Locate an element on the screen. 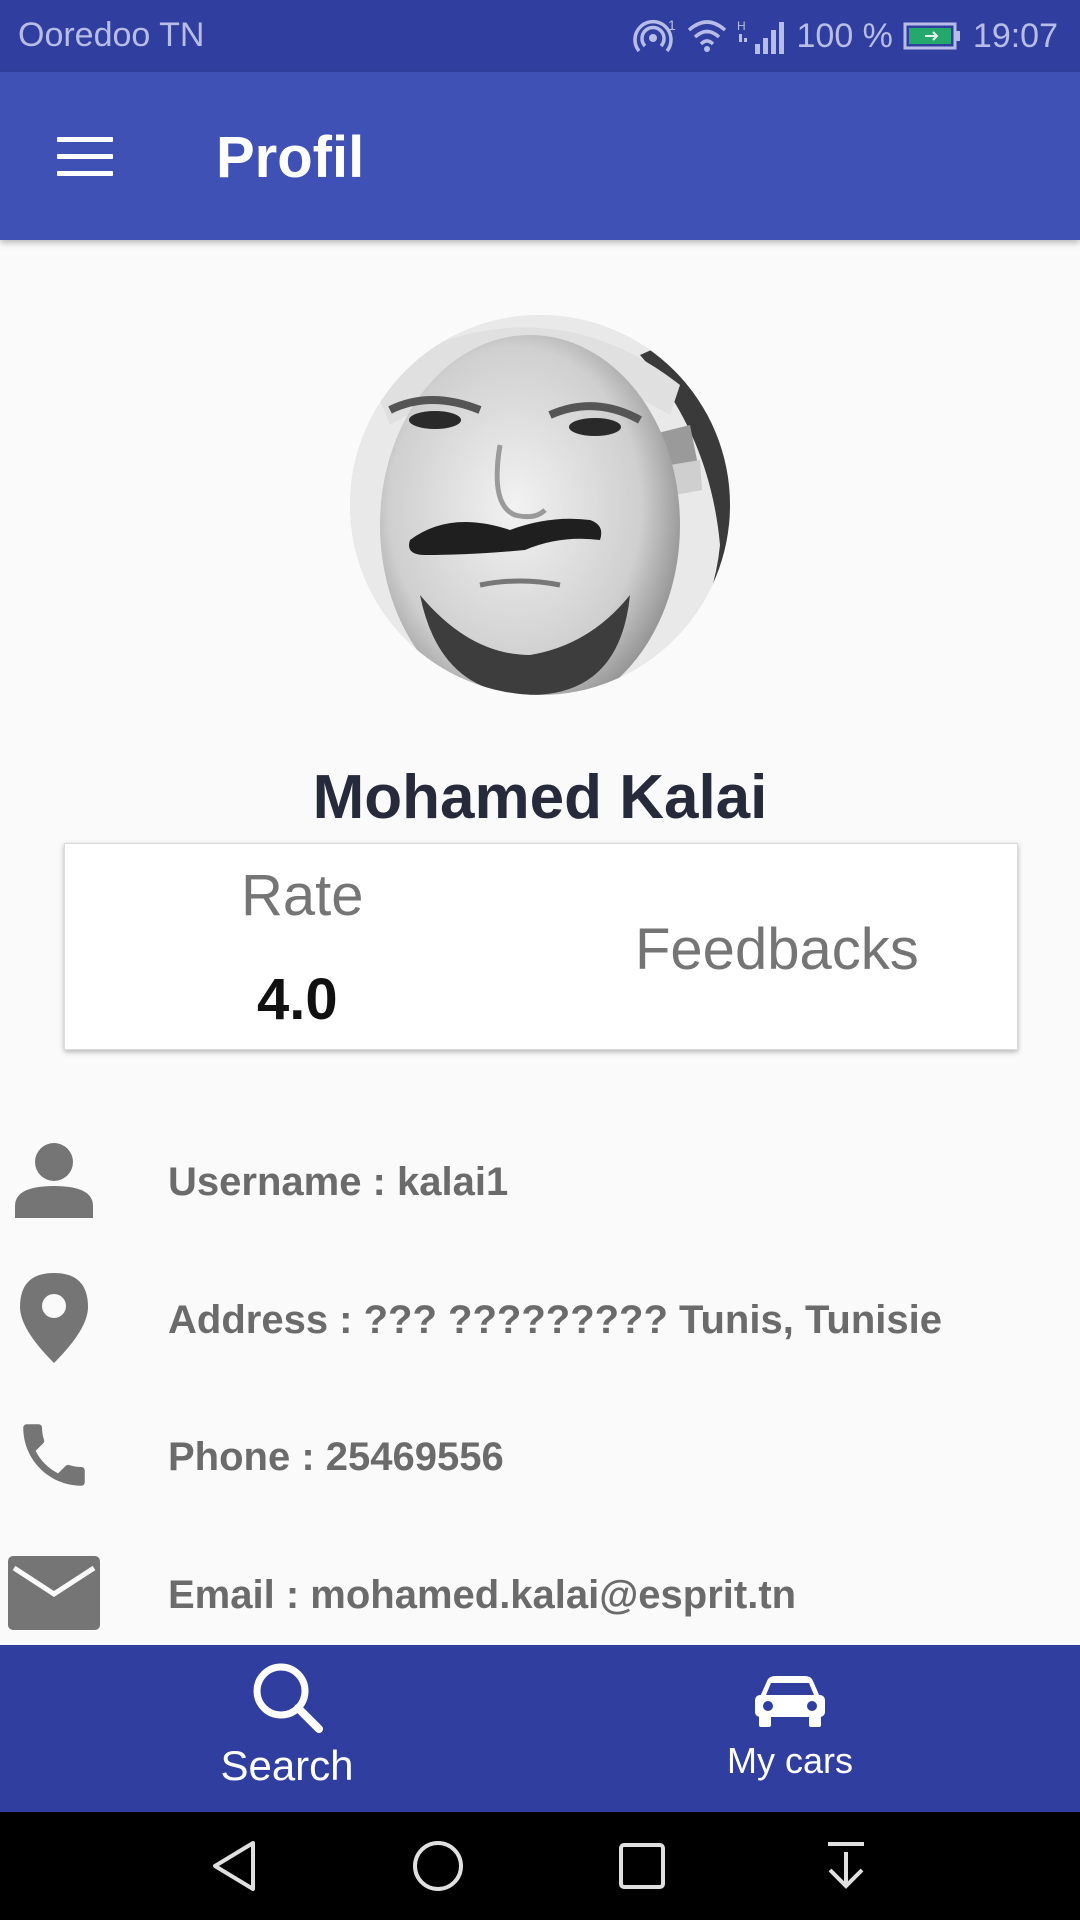  svg-text: H is located at coordinates (741, 26).